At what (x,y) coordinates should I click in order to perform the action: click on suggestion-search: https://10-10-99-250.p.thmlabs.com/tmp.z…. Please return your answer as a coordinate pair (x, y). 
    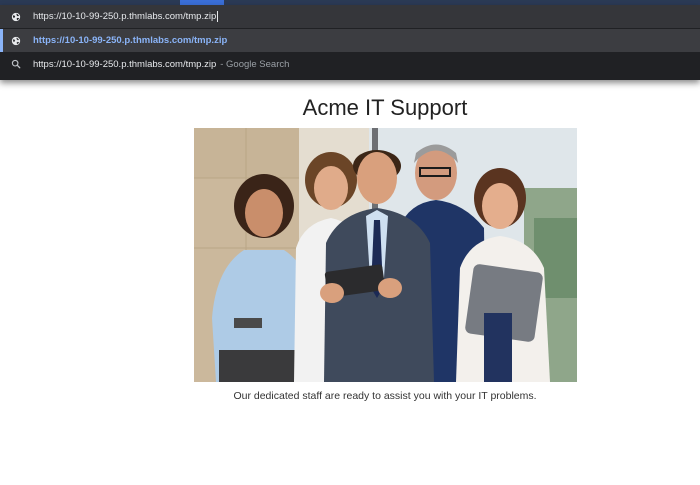
    Looking at the image, I should click on (350, 64).